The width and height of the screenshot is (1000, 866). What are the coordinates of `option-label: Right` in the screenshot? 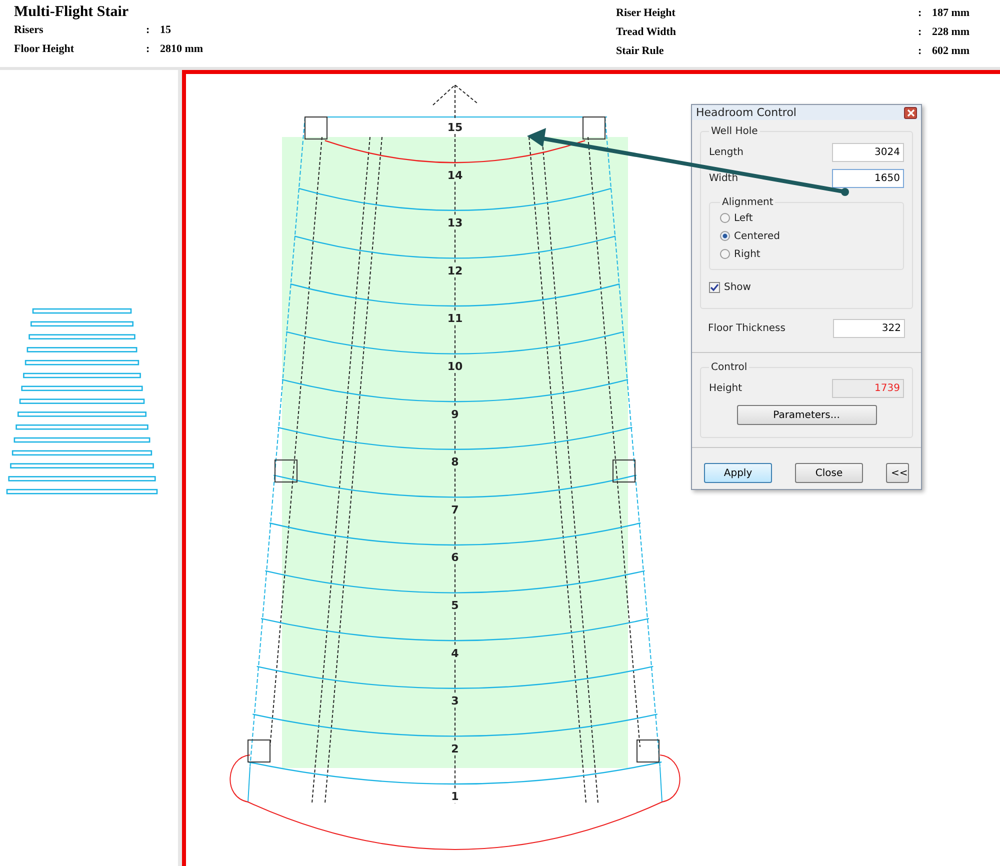 It's located at (747, 254).